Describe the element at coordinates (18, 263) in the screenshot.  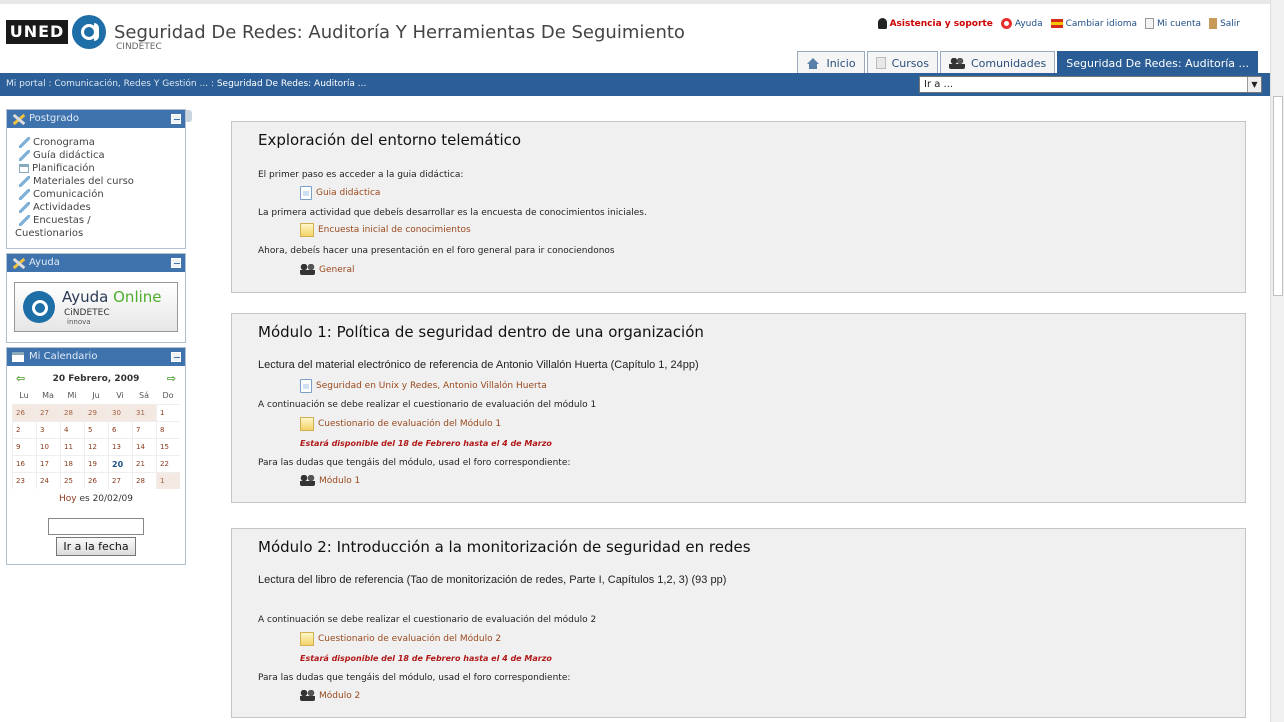
I see `tools-icon` at that location.